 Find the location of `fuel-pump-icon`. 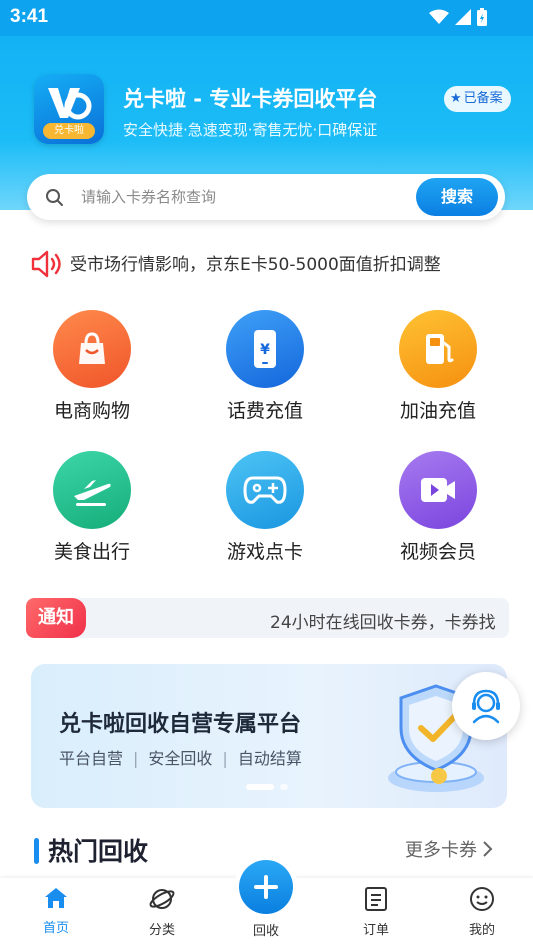

fuel-pump-icon is located at coordinates (438, 349).